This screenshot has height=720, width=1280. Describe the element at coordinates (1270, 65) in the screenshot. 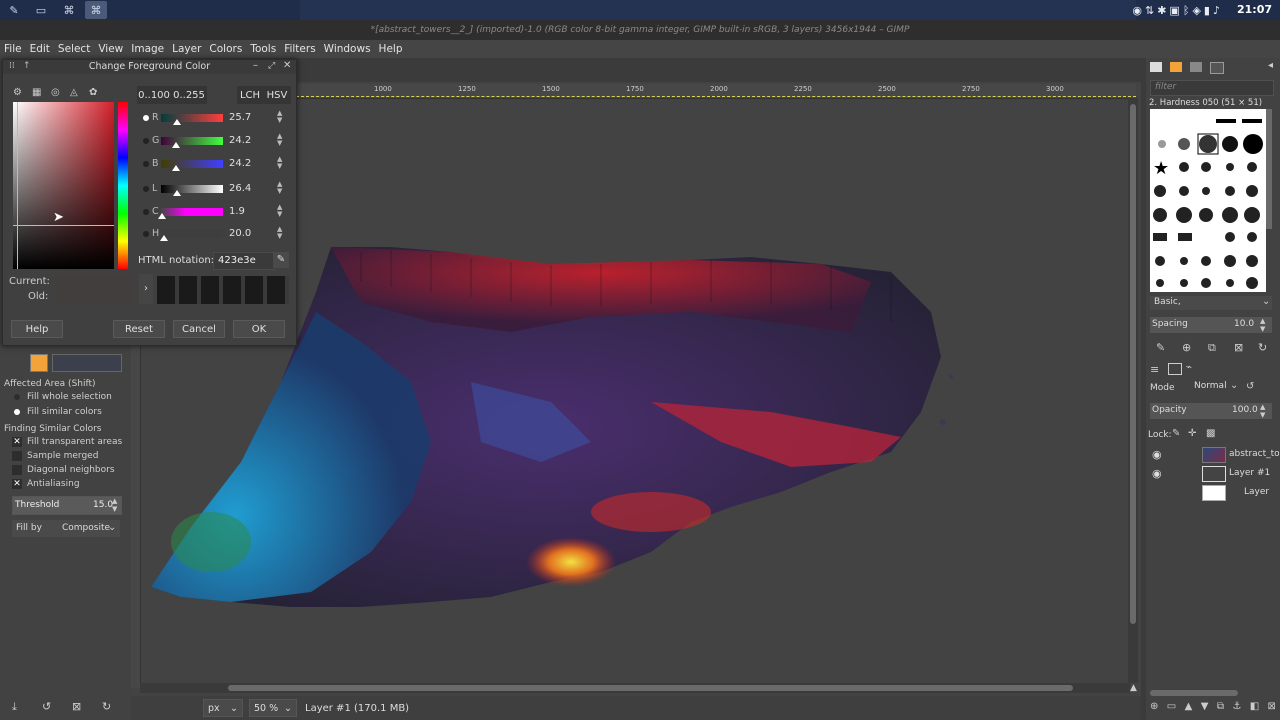

I see `tab-menu-icon: ◂` at that location.